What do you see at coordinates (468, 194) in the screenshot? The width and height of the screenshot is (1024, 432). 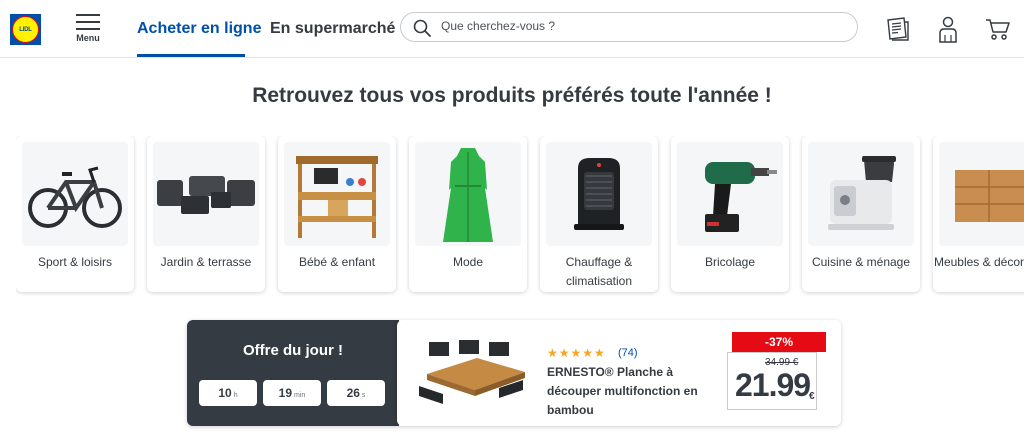 I see `dress-icon` at bounding box center [468, 194].